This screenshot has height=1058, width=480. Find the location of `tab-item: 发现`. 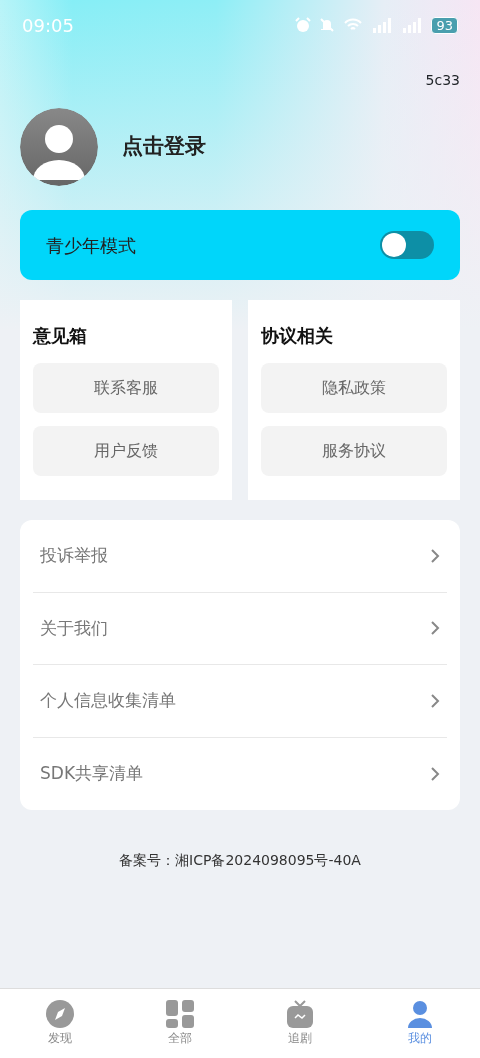

tab-item: 发现 is located at coordinates (60, 1023).